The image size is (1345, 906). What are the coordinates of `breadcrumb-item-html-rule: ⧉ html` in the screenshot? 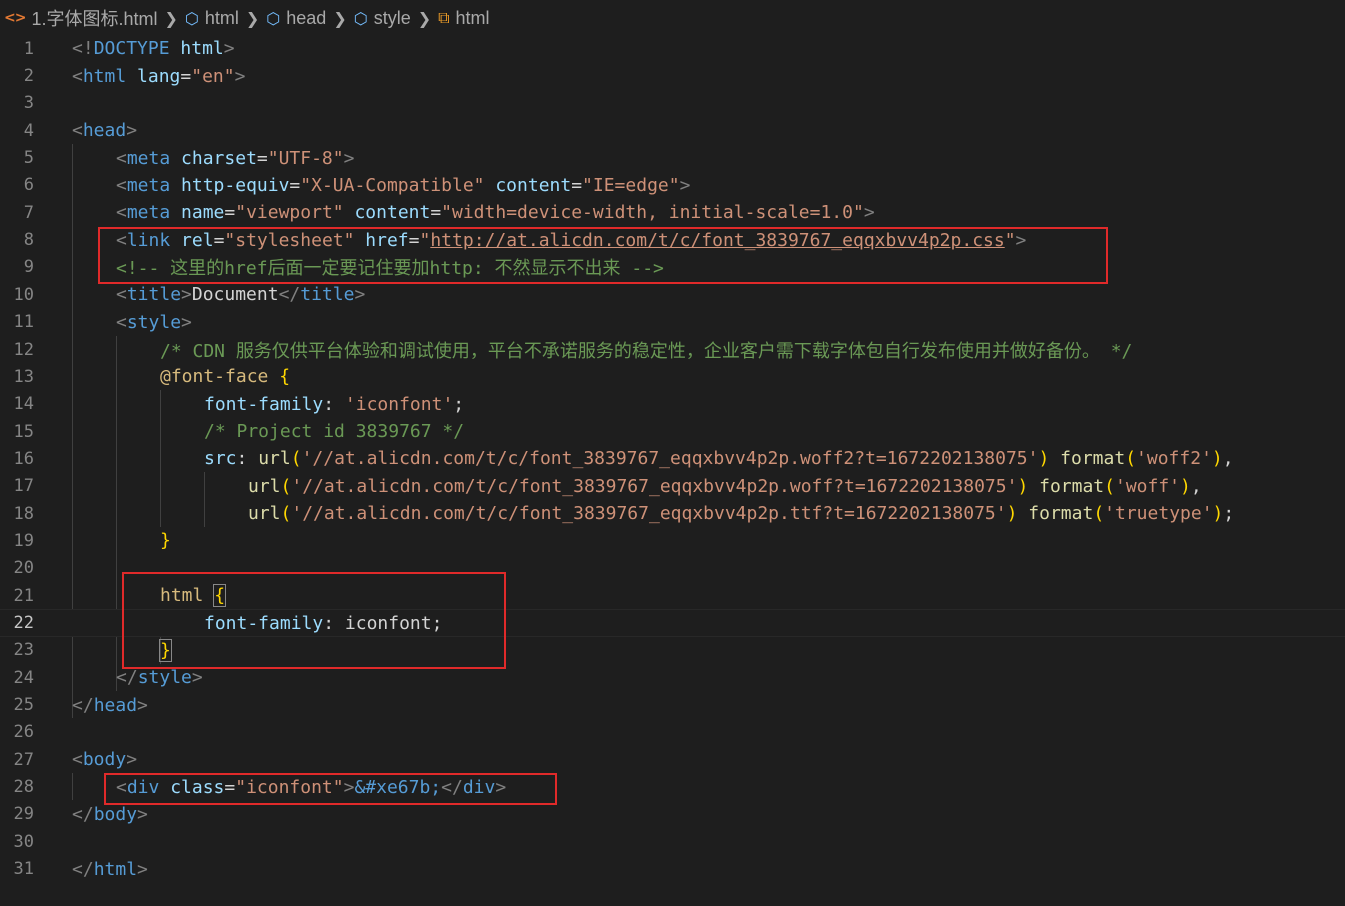 It's located at (463, 18).